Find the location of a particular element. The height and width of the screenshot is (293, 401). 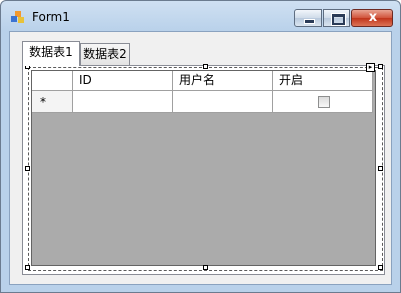

enabled-checkbox is located at coordinates (324, 102).